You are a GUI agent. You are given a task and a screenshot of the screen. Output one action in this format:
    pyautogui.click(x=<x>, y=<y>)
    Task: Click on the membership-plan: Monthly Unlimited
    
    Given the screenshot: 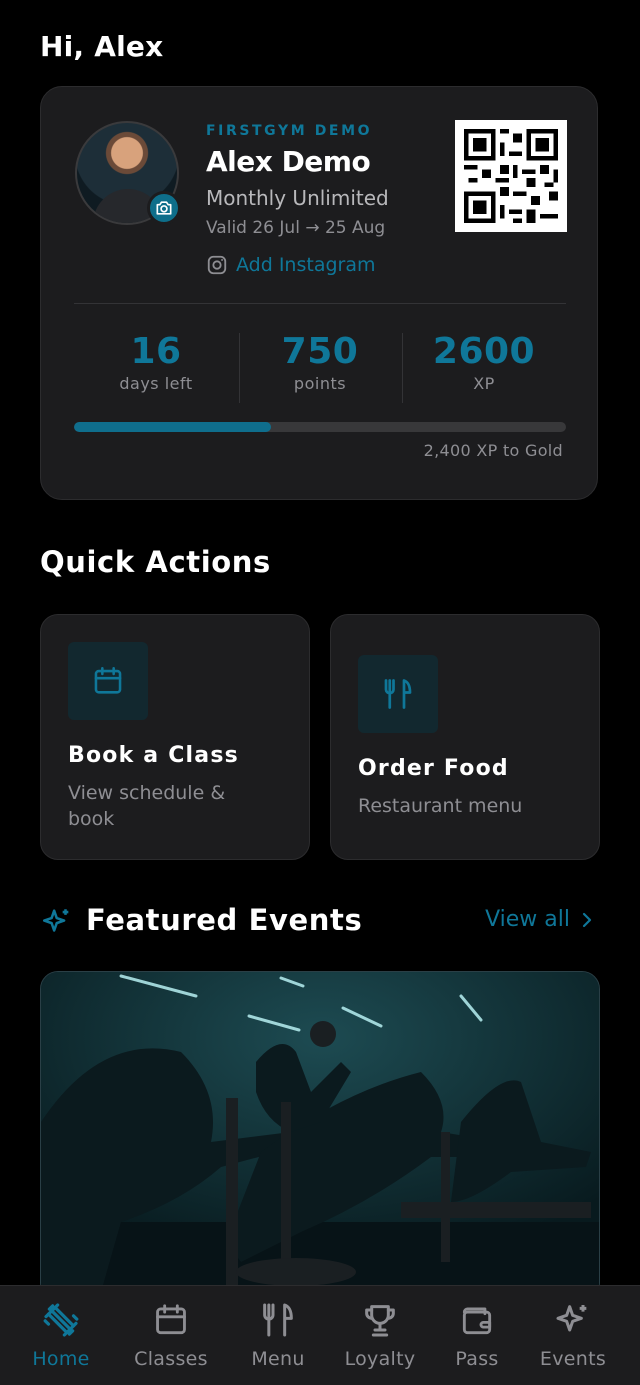 What is the action you would take?
    pyautogui.click(x=297, y=198)
    